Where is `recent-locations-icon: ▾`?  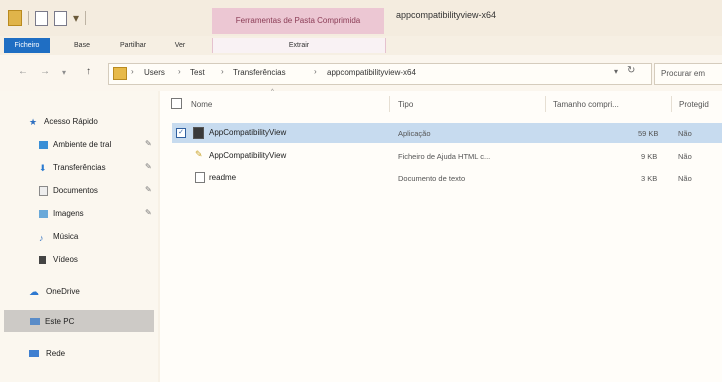
recent-locations-icon: ▾ is located at coordinates (64, 72).